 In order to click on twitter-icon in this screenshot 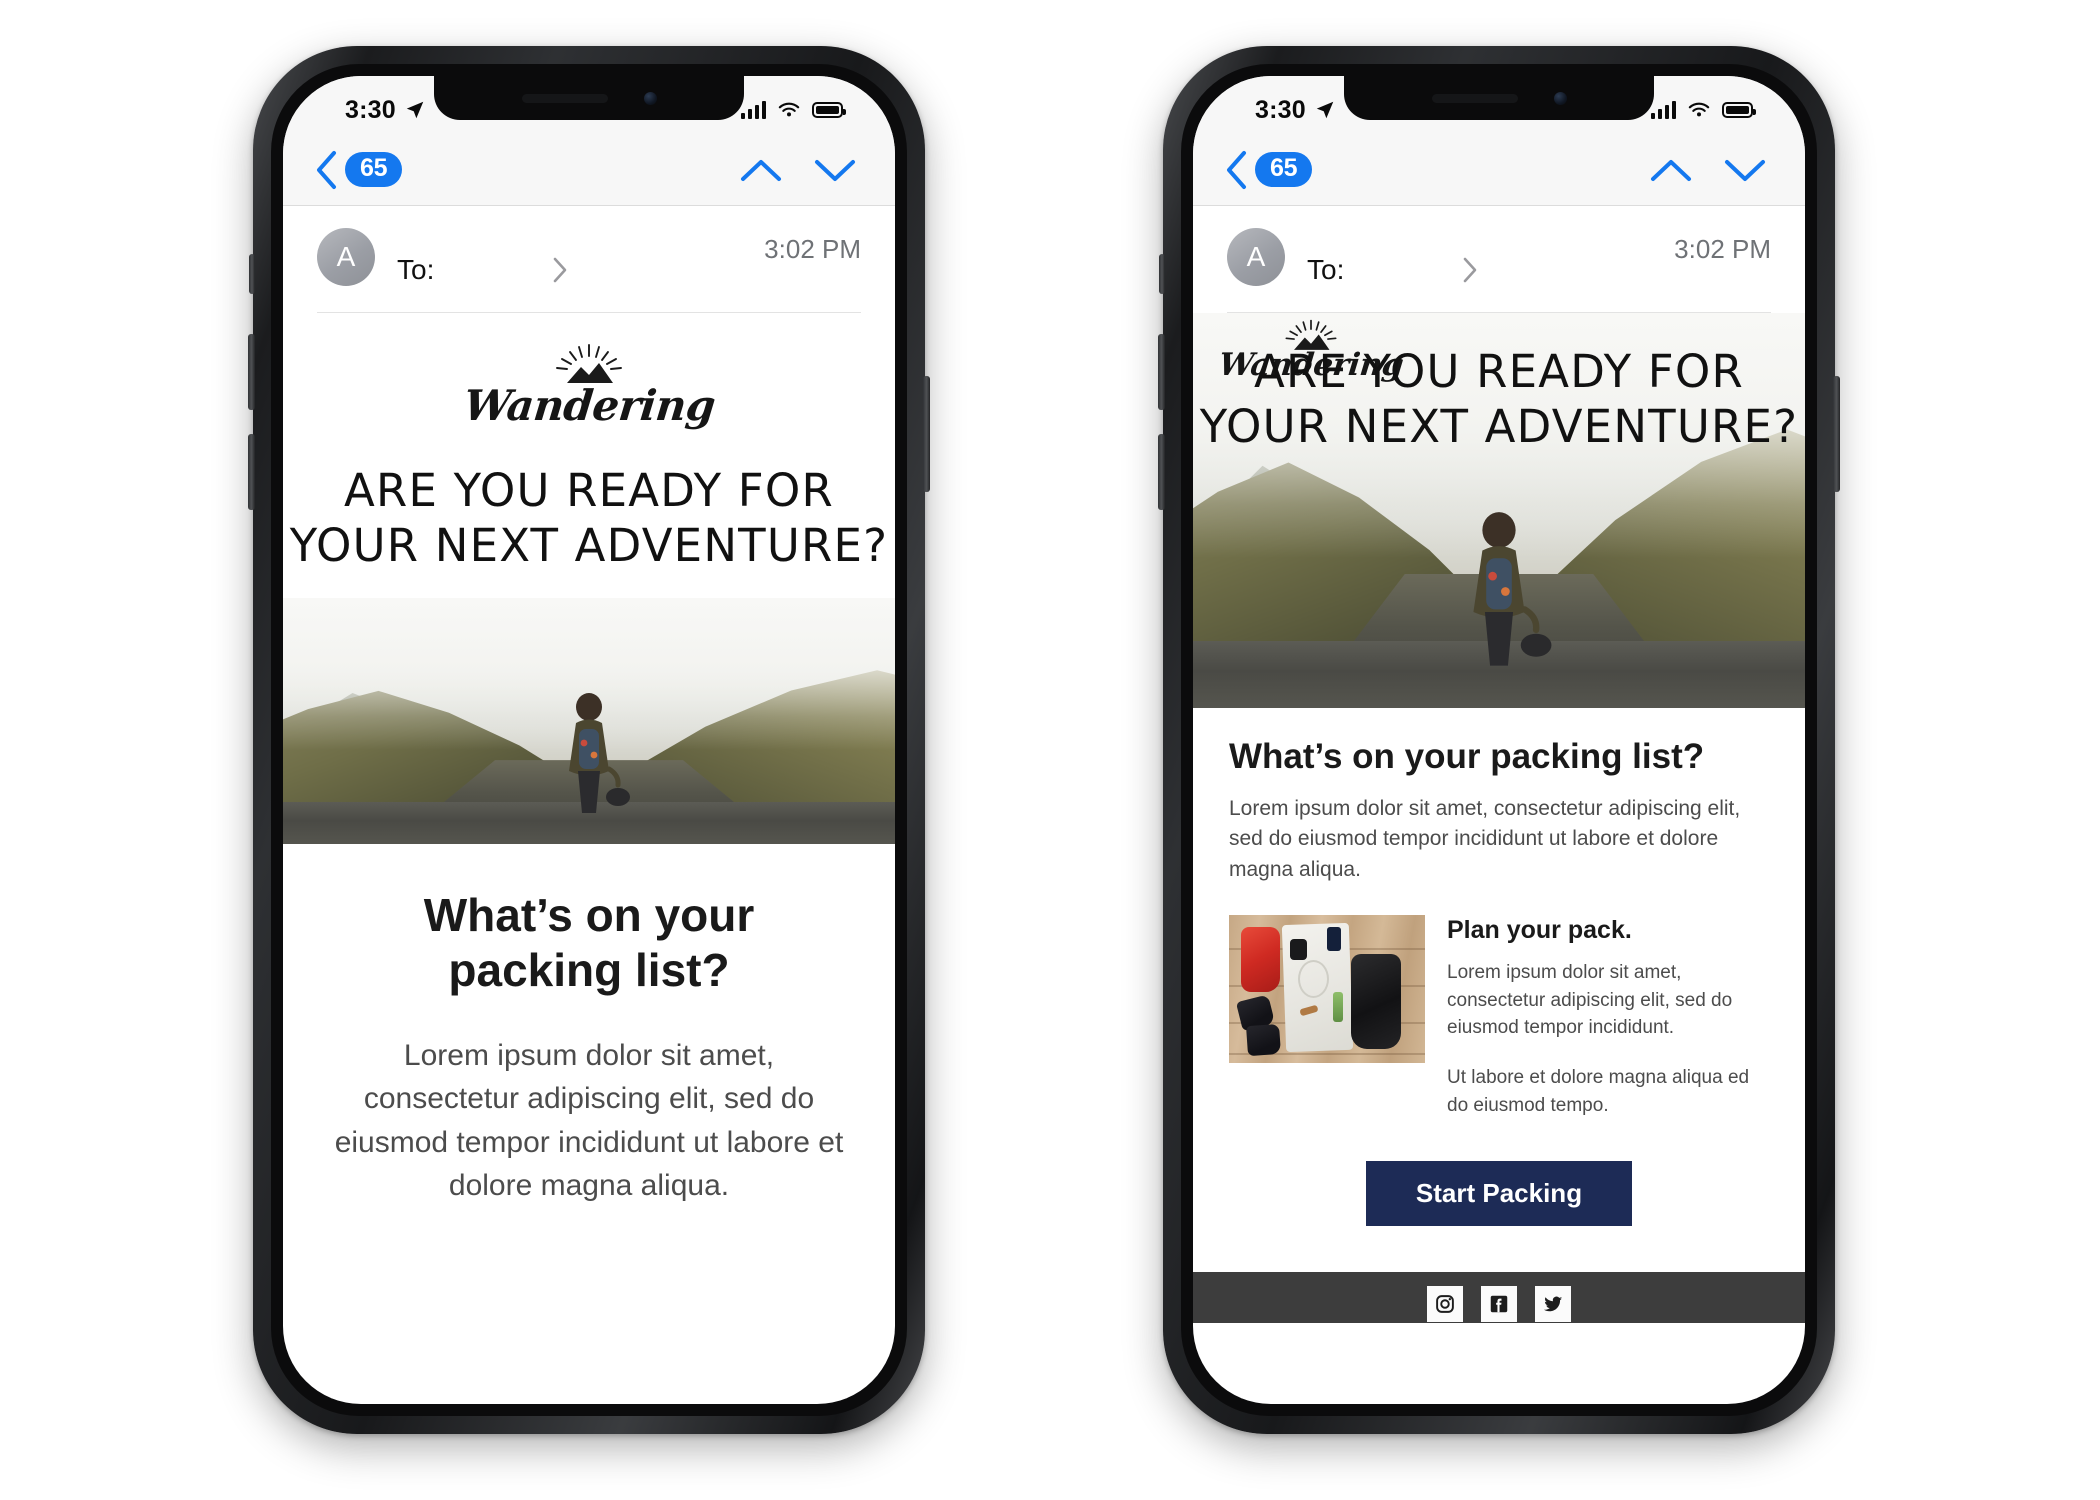, I will do `click(1553, 1304)`.